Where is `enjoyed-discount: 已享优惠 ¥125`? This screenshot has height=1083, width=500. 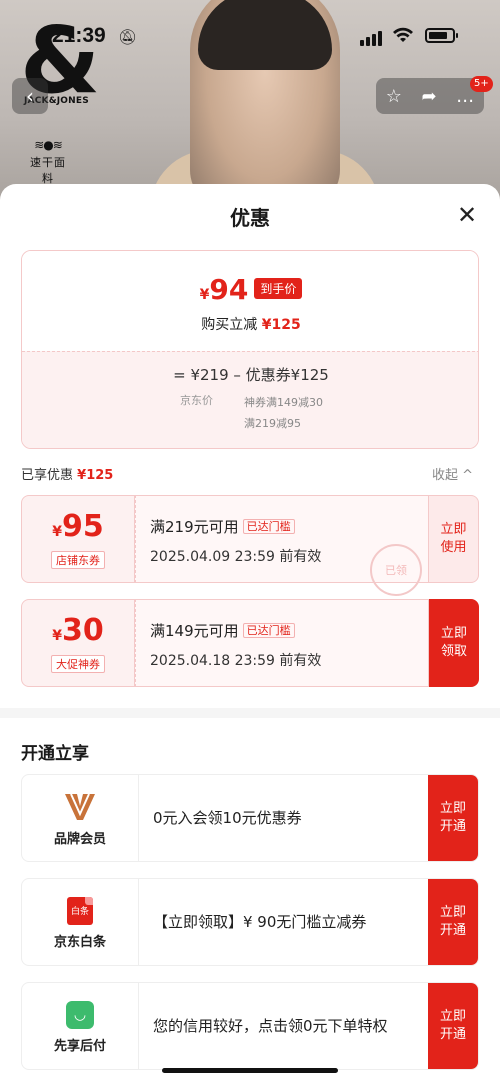
enjoyed-discount: 已享优惠 ¥125 is located at coordinates (67, 473).